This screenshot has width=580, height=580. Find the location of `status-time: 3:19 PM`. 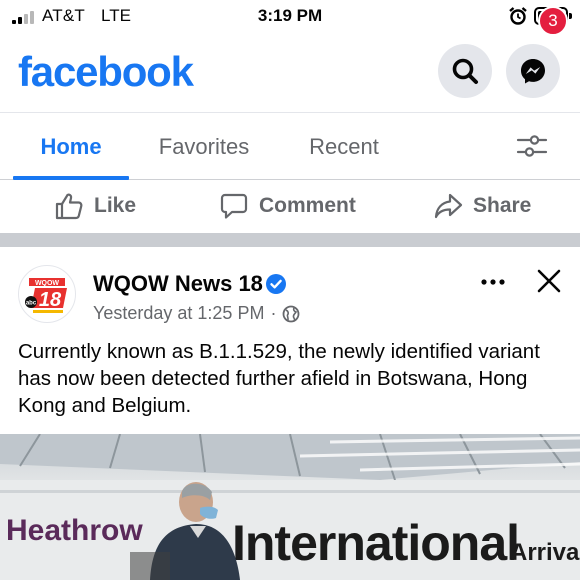

status-time: 3:19 PM is located at coordinates (290, 15).